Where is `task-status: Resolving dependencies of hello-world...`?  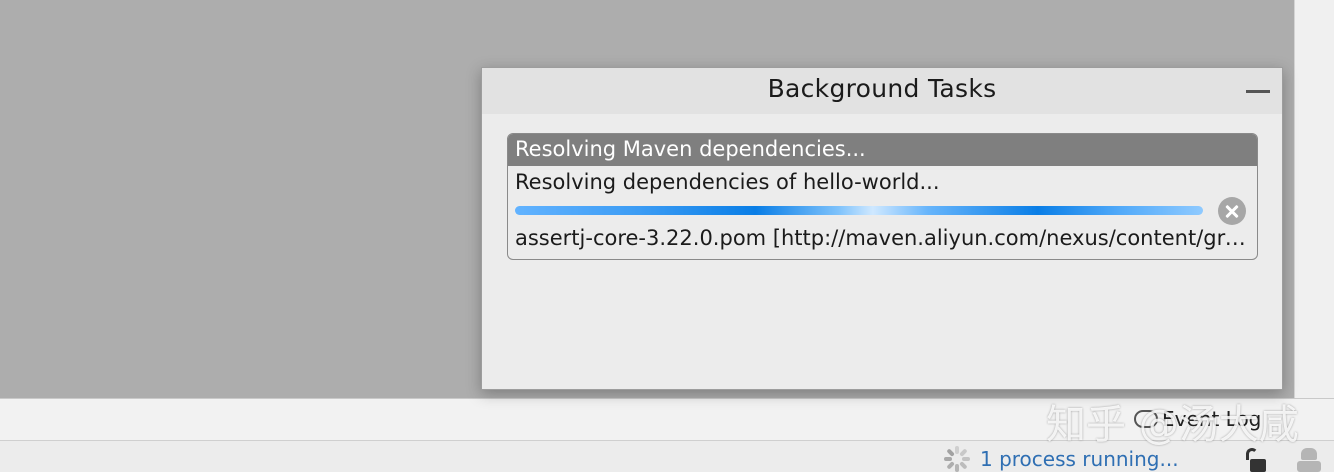
task-status: Resolving dependencies of hello-world... is located at coordinates (727, 182).